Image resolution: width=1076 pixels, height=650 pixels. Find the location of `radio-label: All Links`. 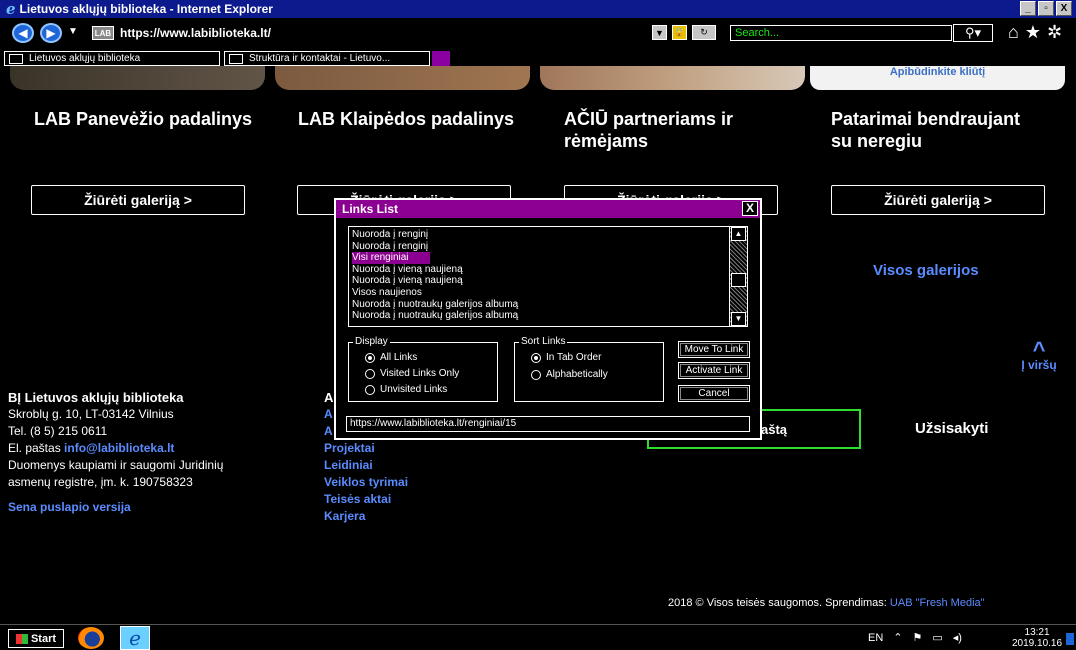

radio-label: All Links is located at coordinates (399, 357).